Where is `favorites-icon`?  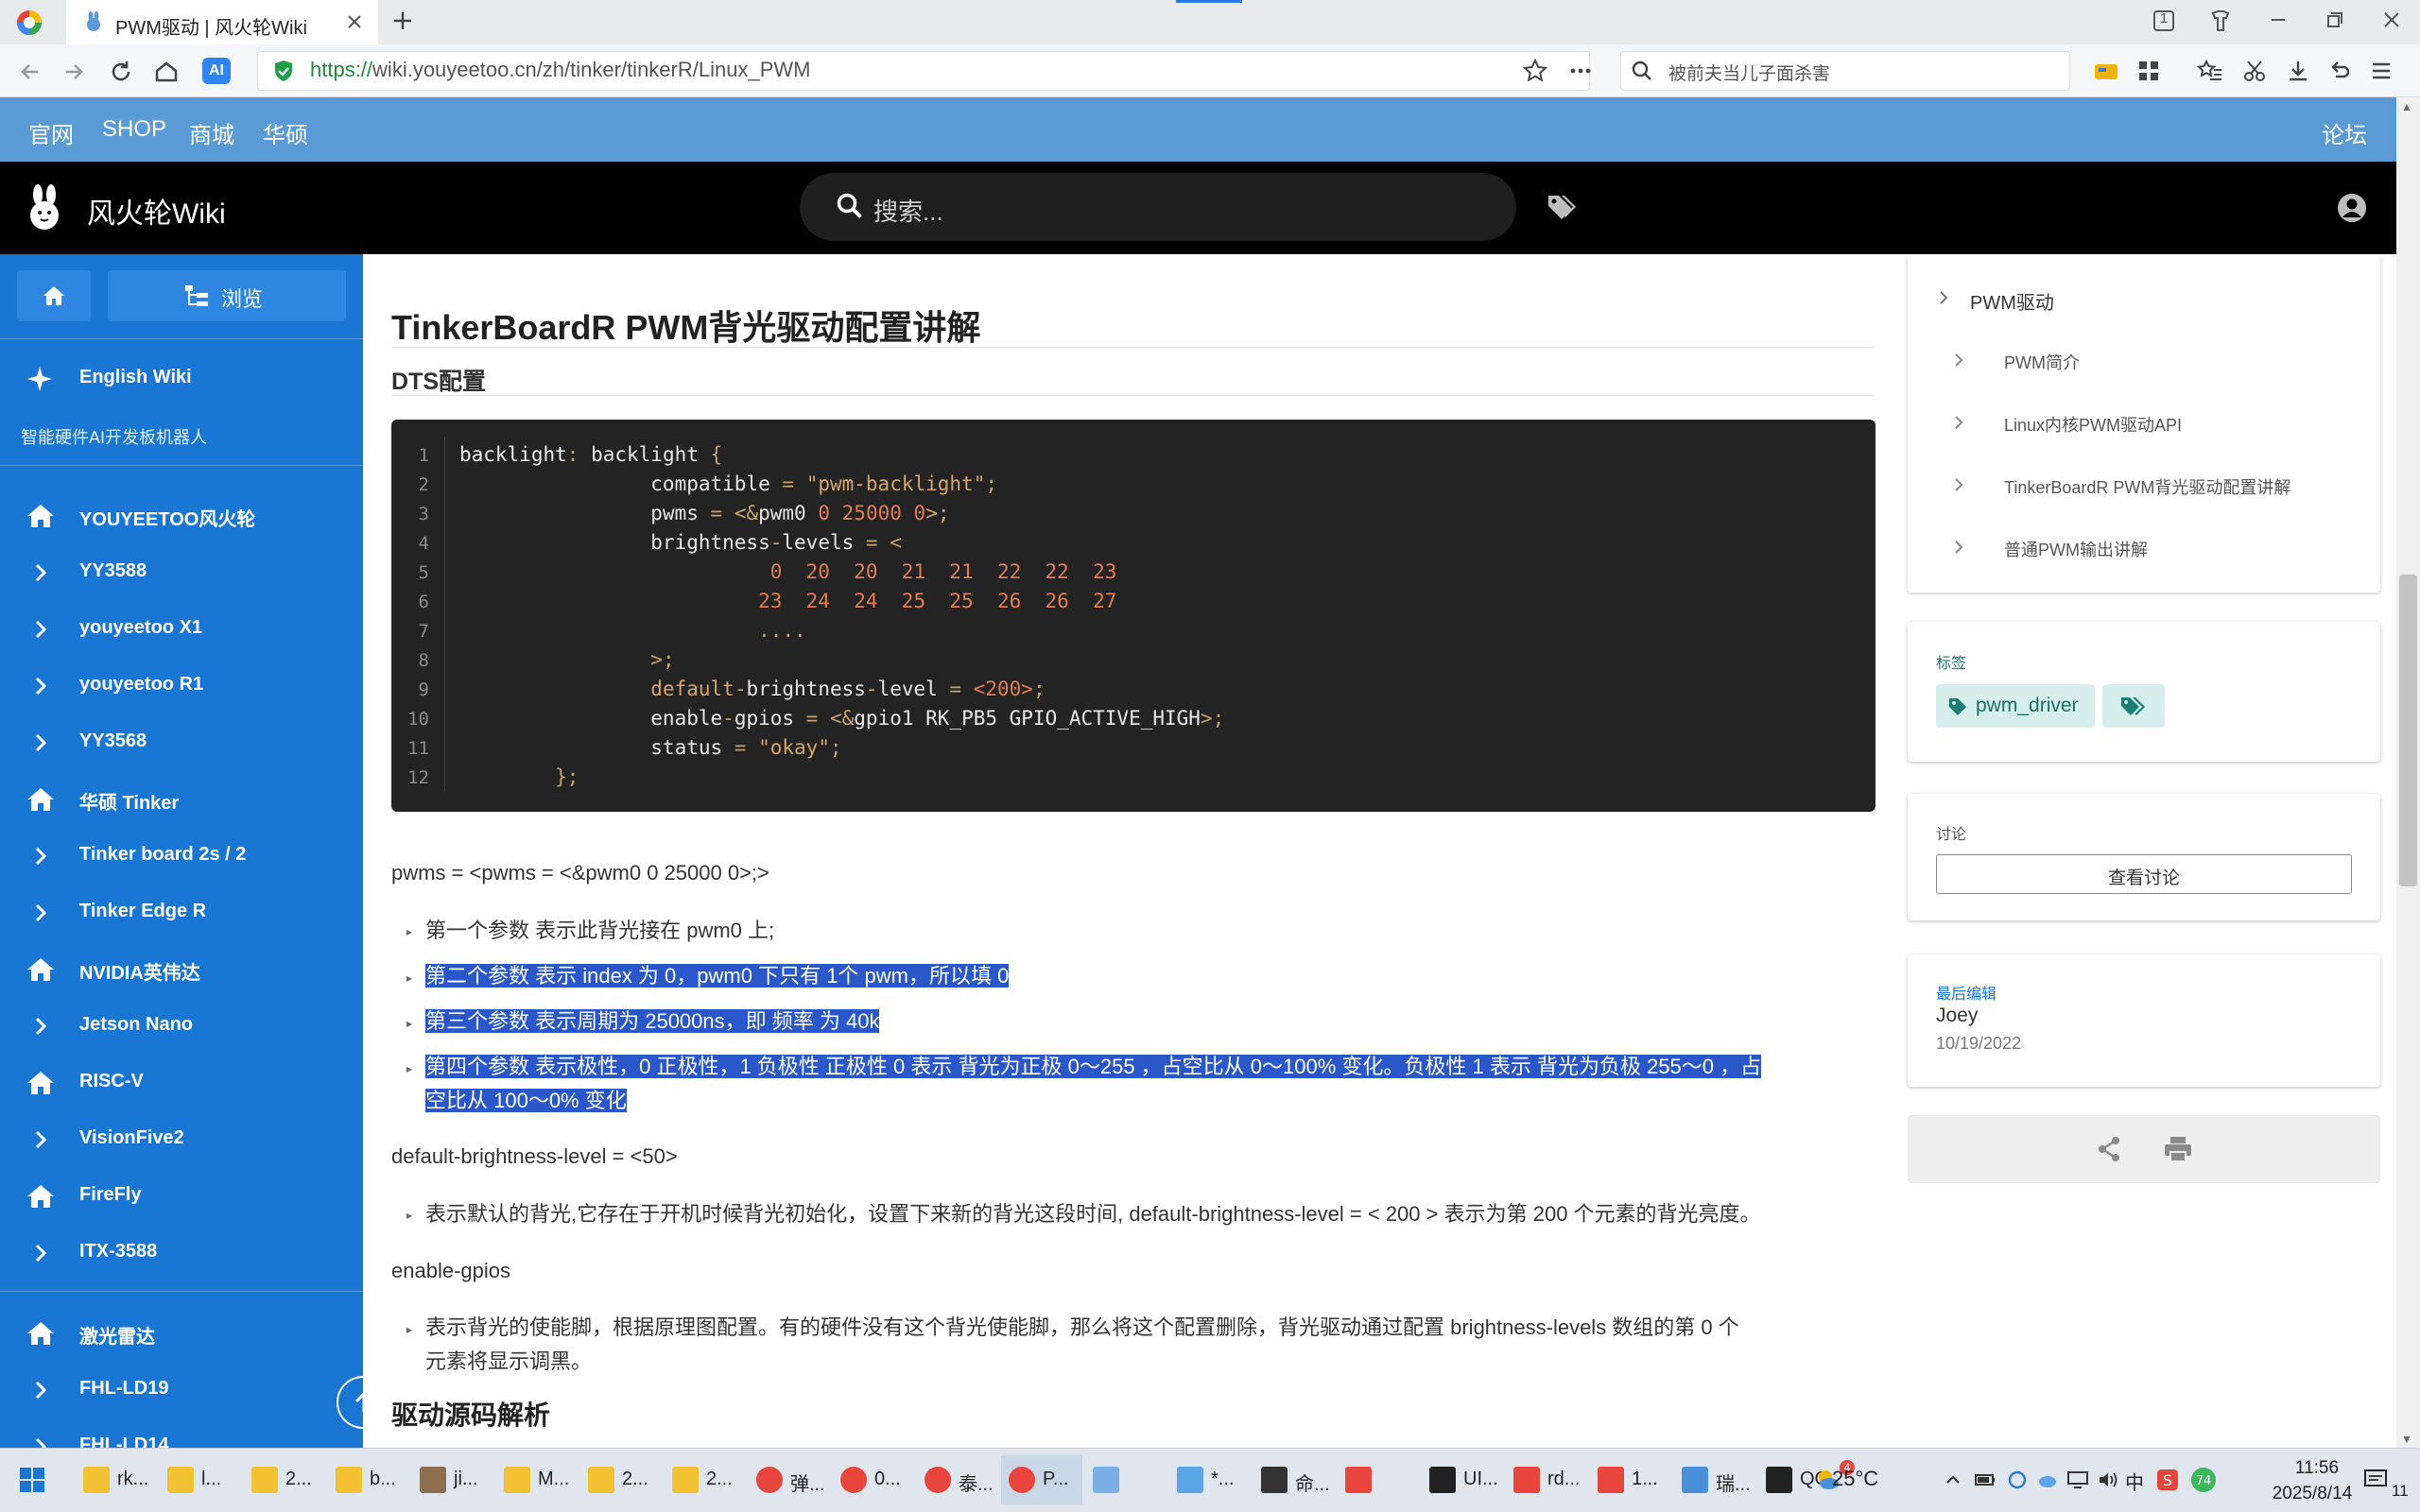 favorites-icon is located at coordinates (2210, 71).